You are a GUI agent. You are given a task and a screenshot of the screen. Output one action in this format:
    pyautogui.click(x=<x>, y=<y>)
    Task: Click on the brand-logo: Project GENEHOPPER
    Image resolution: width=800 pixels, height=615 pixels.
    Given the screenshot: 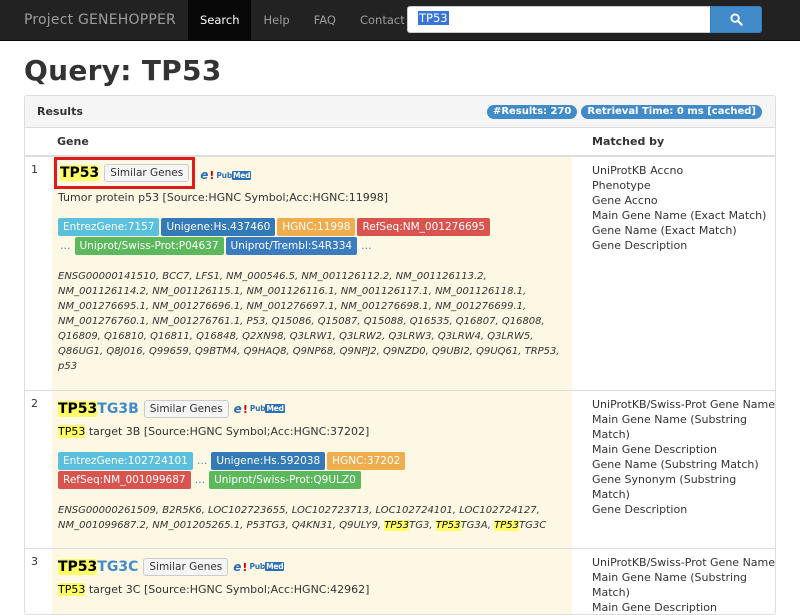 What is the action you would take?
    pyautogui.click(x=94, y=20)
    